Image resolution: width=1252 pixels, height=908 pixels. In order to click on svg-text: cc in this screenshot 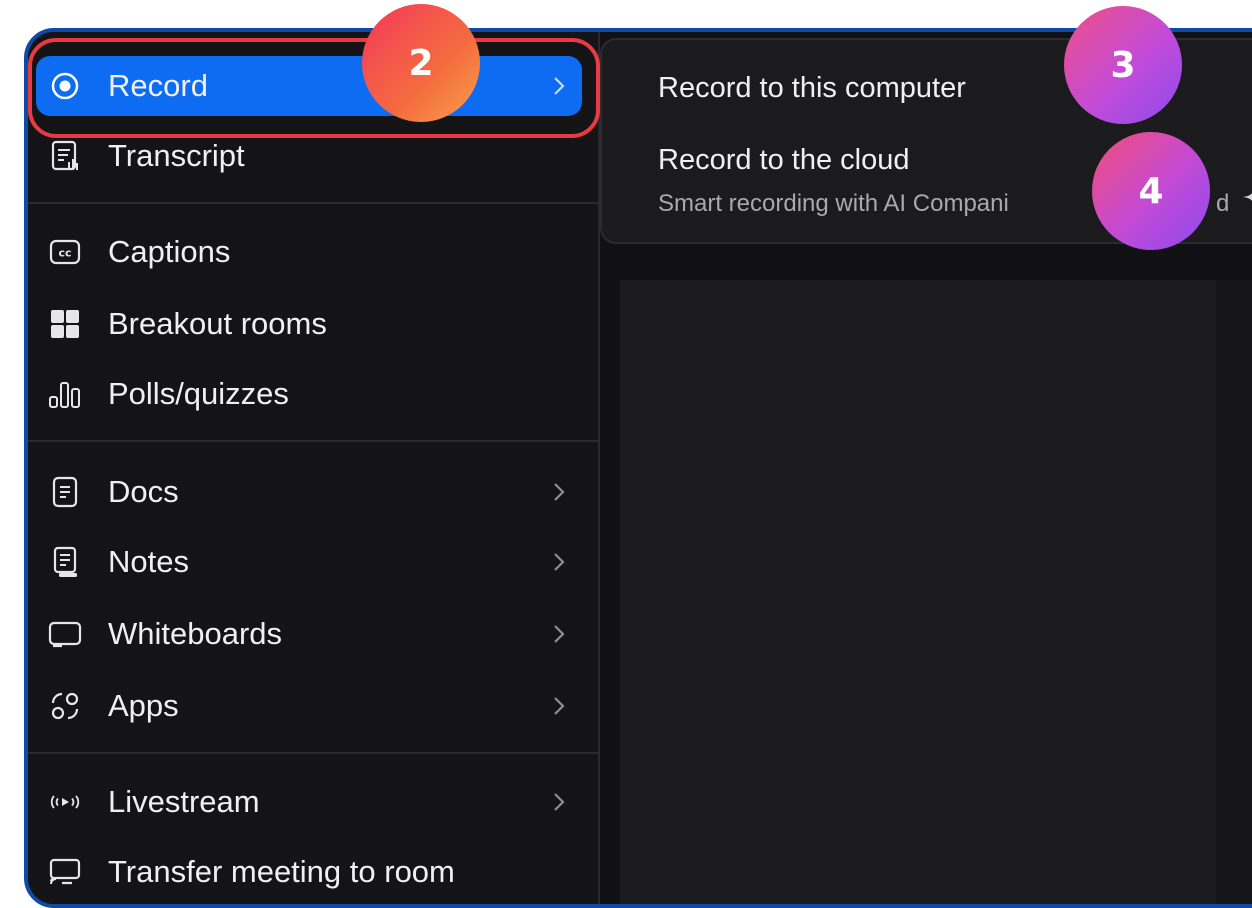, I will do `click(64, 253)`.